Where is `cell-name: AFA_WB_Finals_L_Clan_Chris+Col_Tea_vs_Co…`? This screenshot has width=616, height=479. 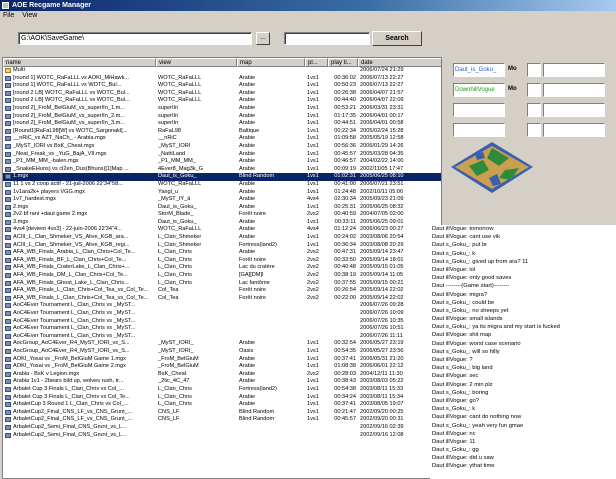
cell-name: AFA_WB_Finals_L_Clan_Chris+Col_Tea_vs_Co… is located at coordinates (79, 299).